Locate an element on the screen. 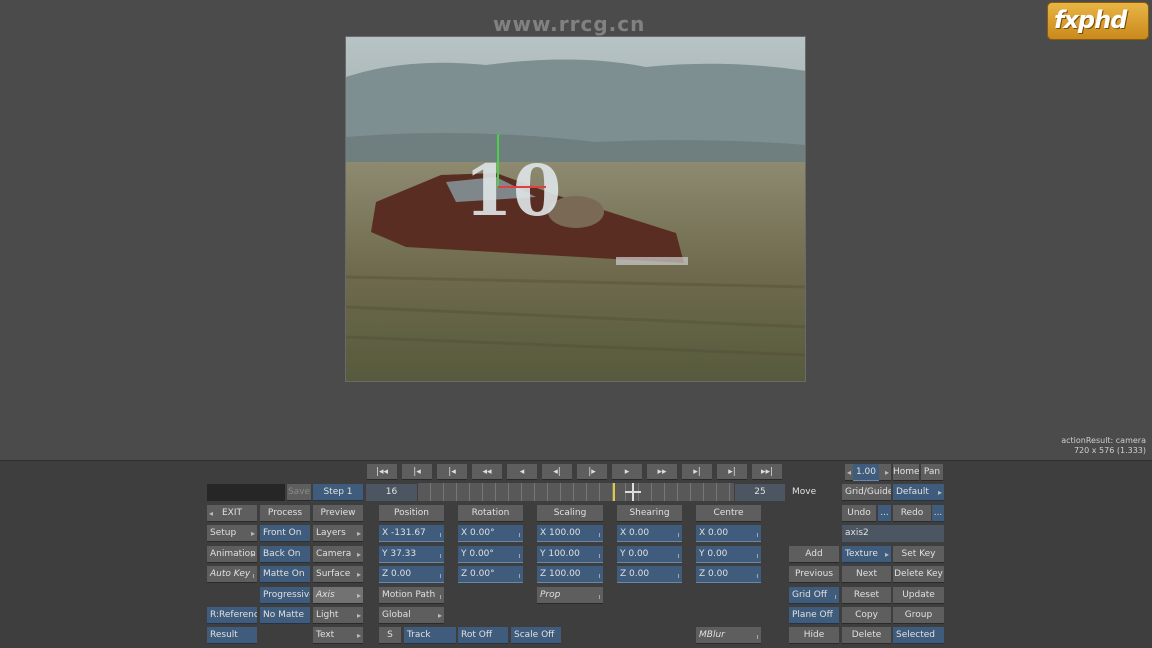  shearing-y-field: Y 0.00 is located at coordinates (649, 554).